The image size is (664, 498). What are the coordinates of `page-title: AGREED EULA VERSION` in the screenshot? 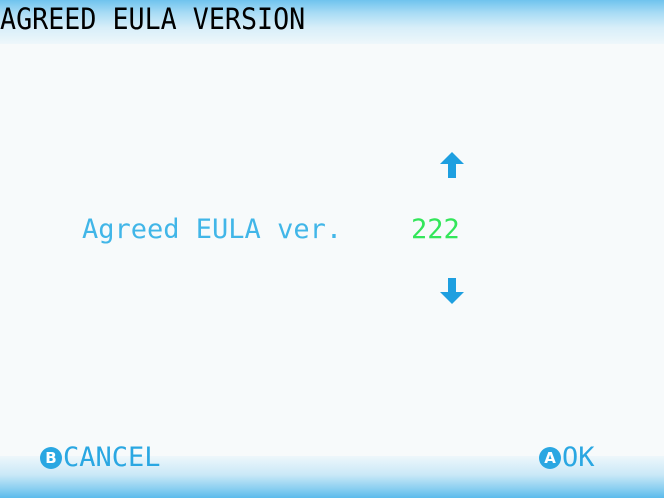 It's located at (153, 19).